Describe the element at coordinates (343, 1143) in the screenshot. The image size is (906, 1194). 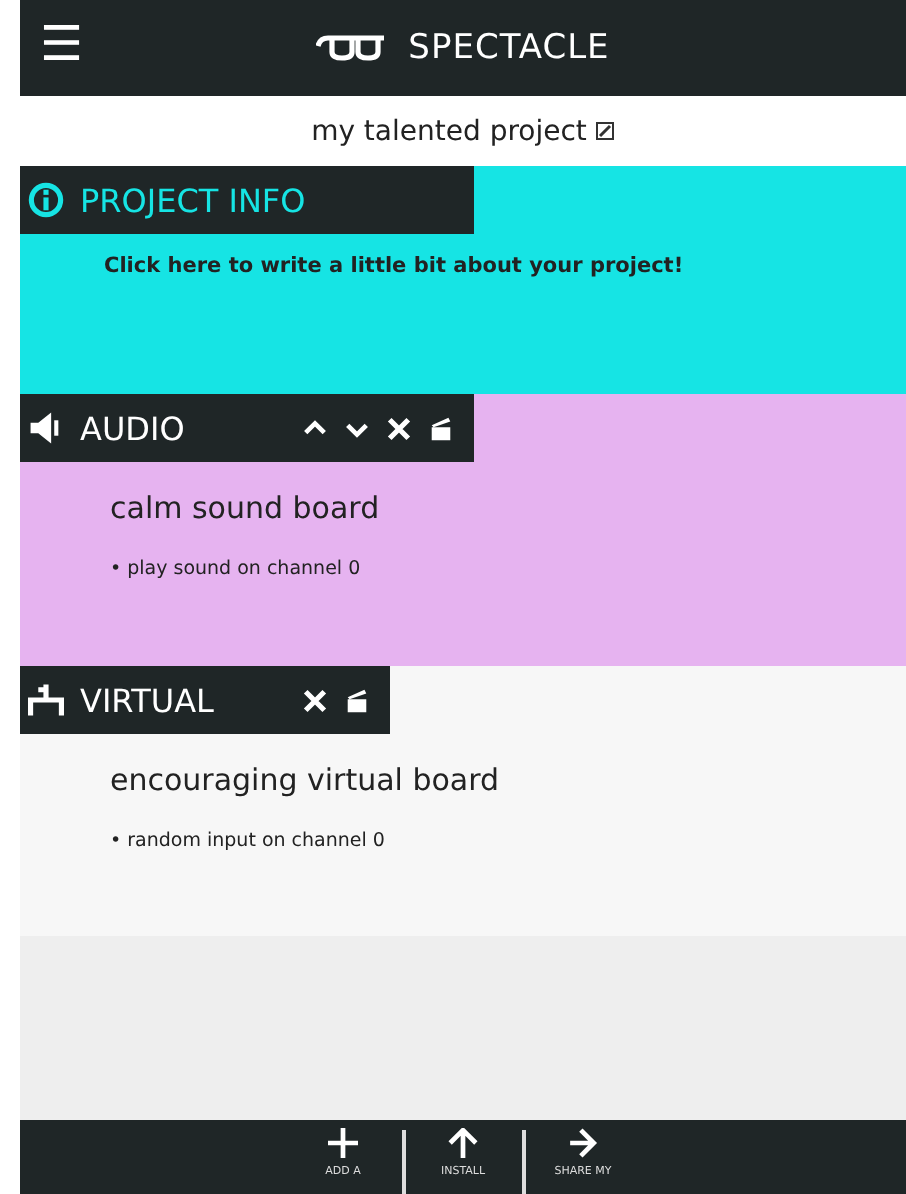
I see `plus-icon` at that location.